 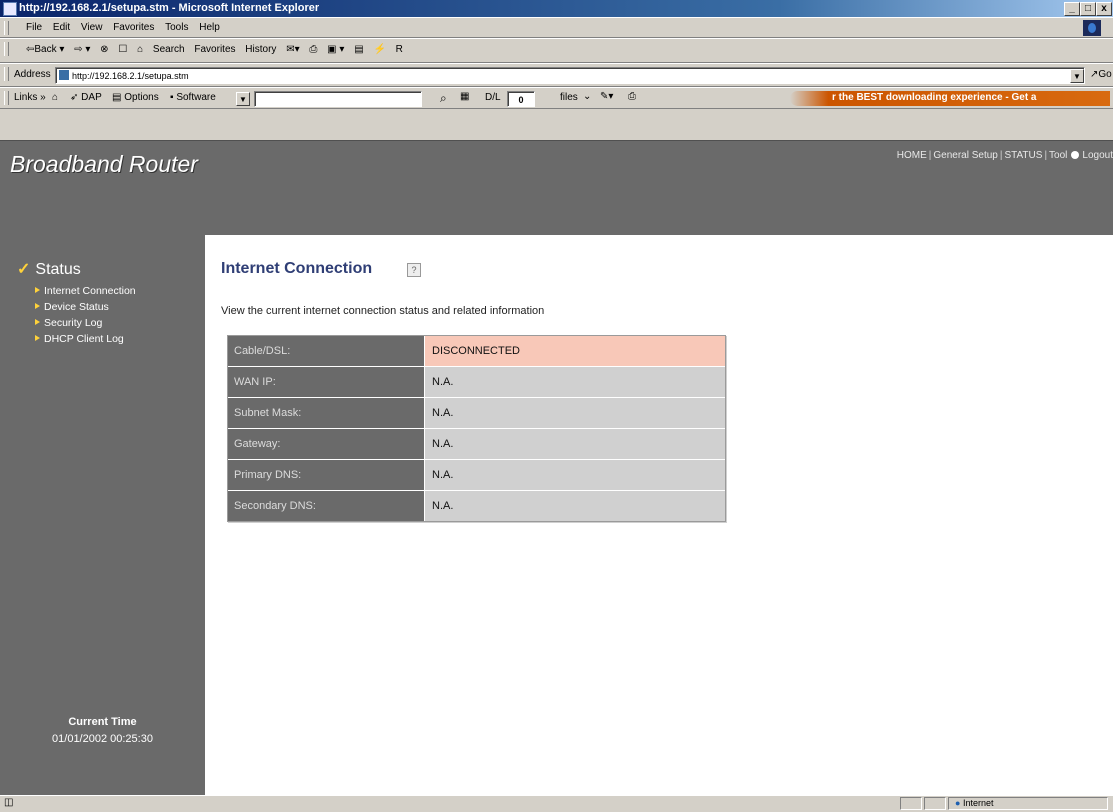 I want to click on print-icon: ⎙, so click(x=632, y=96).